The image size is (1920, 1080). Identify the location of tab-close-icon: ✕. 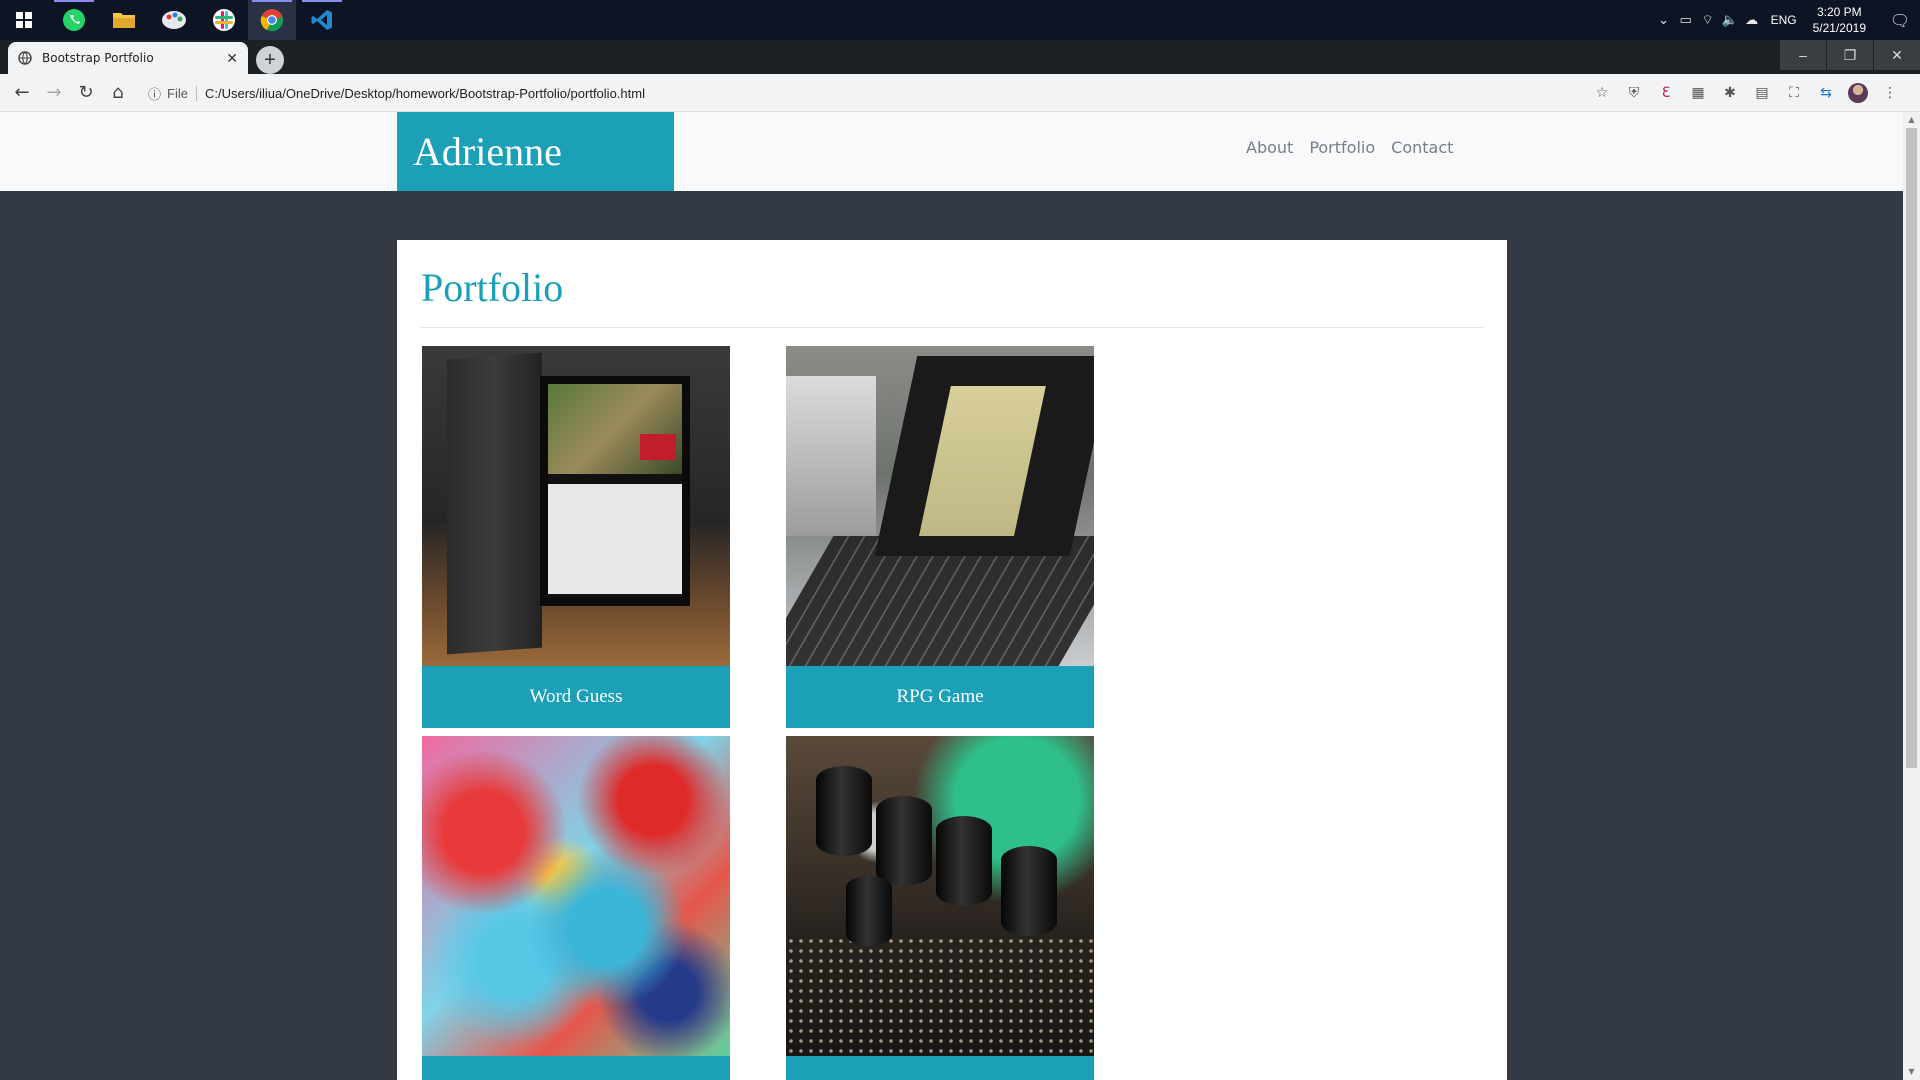
(232, 58).